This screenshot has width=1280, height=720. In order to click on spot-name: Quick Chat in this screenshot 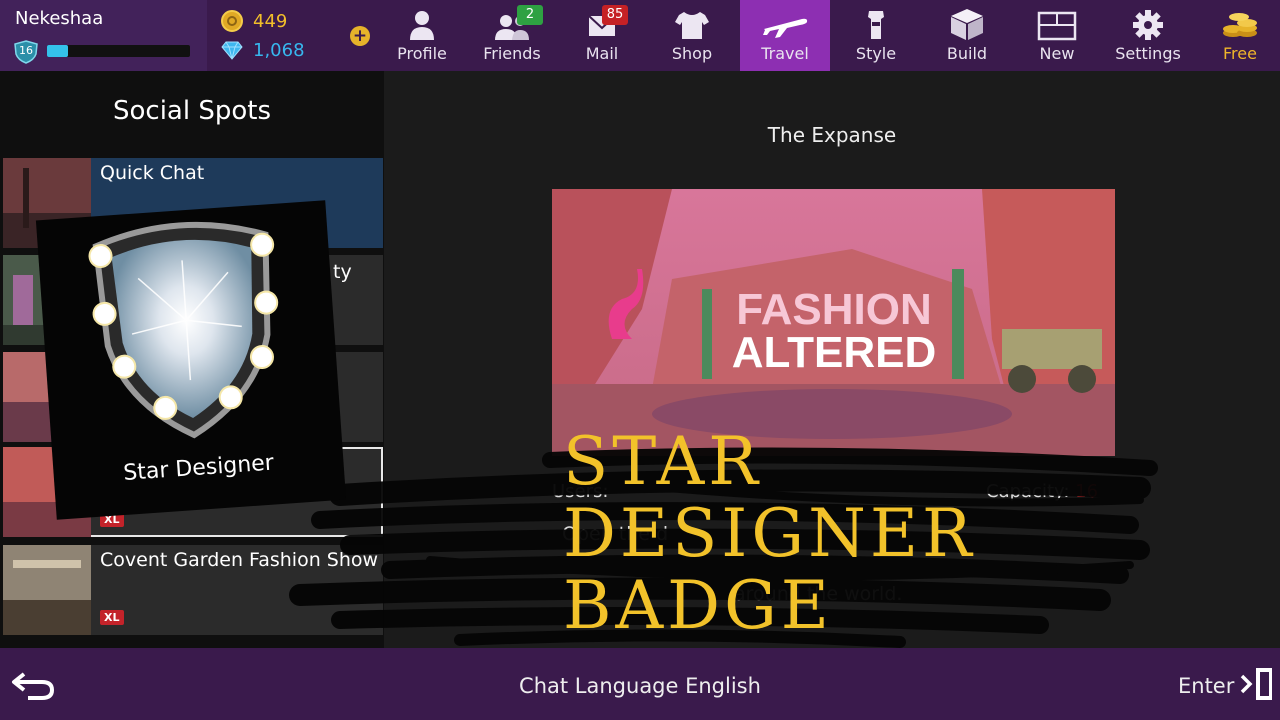, I will do `click(152, 173)`.